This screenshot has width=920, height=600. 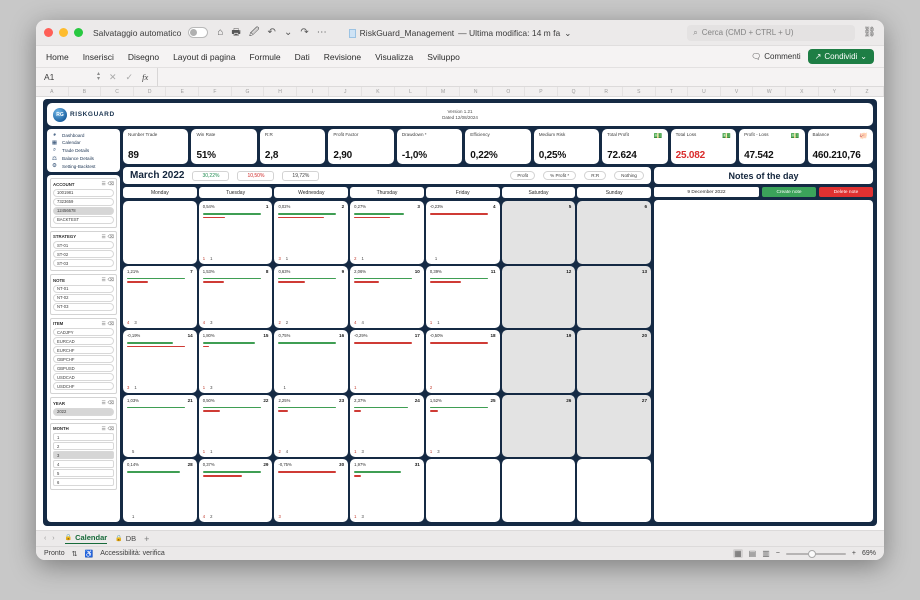 I want to click on calendar-day-cell: 2,06% 10 4 4, so click(x=387, y=297).